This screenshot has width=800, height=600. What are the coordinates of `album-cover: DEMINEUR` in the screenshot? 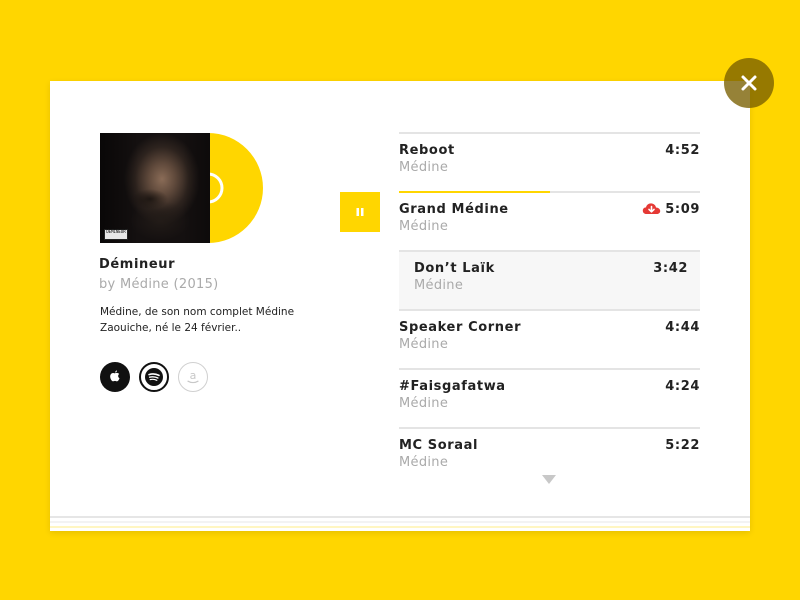 It's located at (155, 188).